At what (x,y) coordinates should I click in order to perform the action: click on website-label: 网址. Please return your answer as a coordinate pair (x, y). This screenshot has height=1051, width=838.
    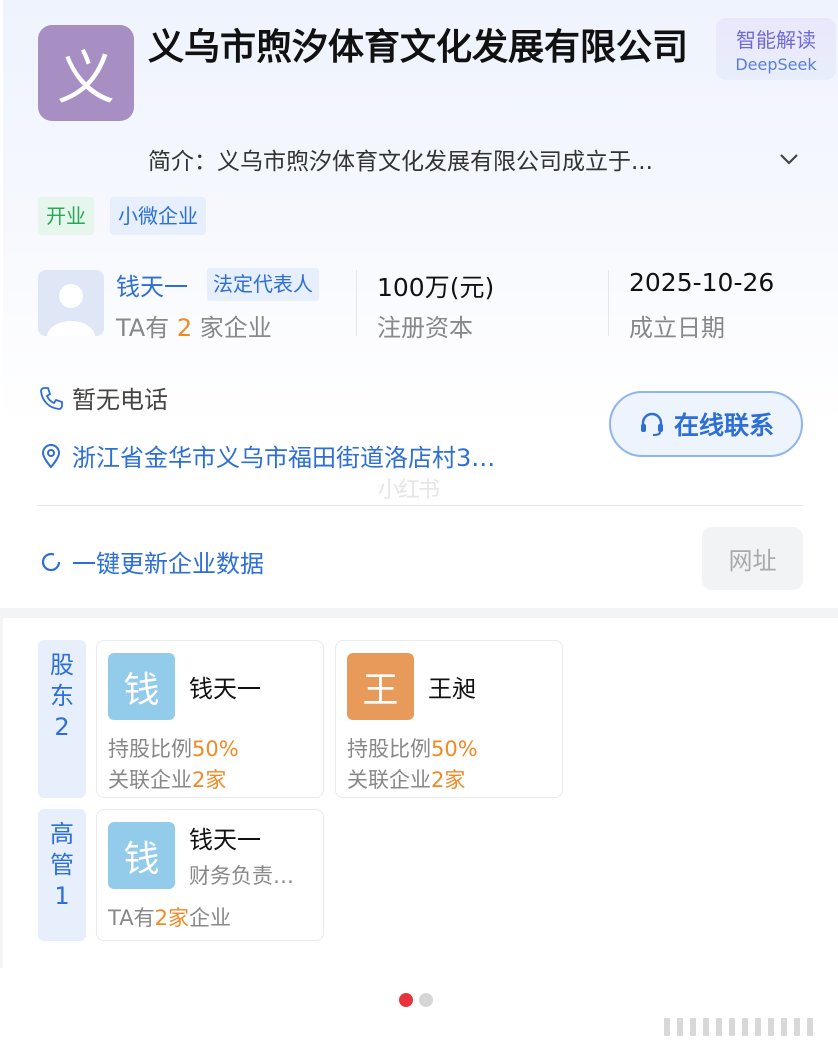
    Looking at the image, I should click on (752, 561).